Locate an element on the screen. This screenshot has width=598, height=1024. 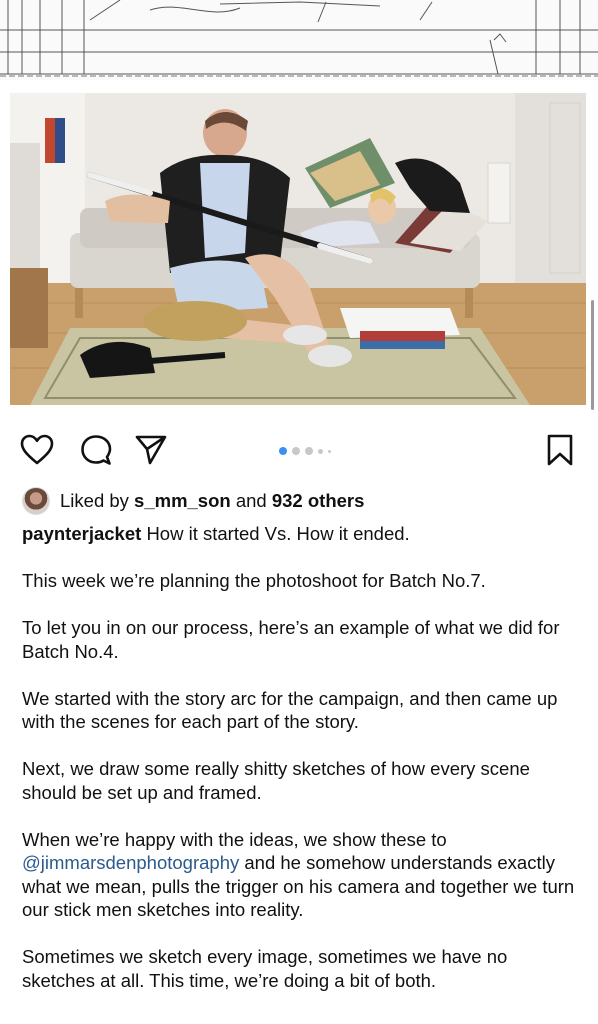
scrollbar is located at coordinates (592, 355).